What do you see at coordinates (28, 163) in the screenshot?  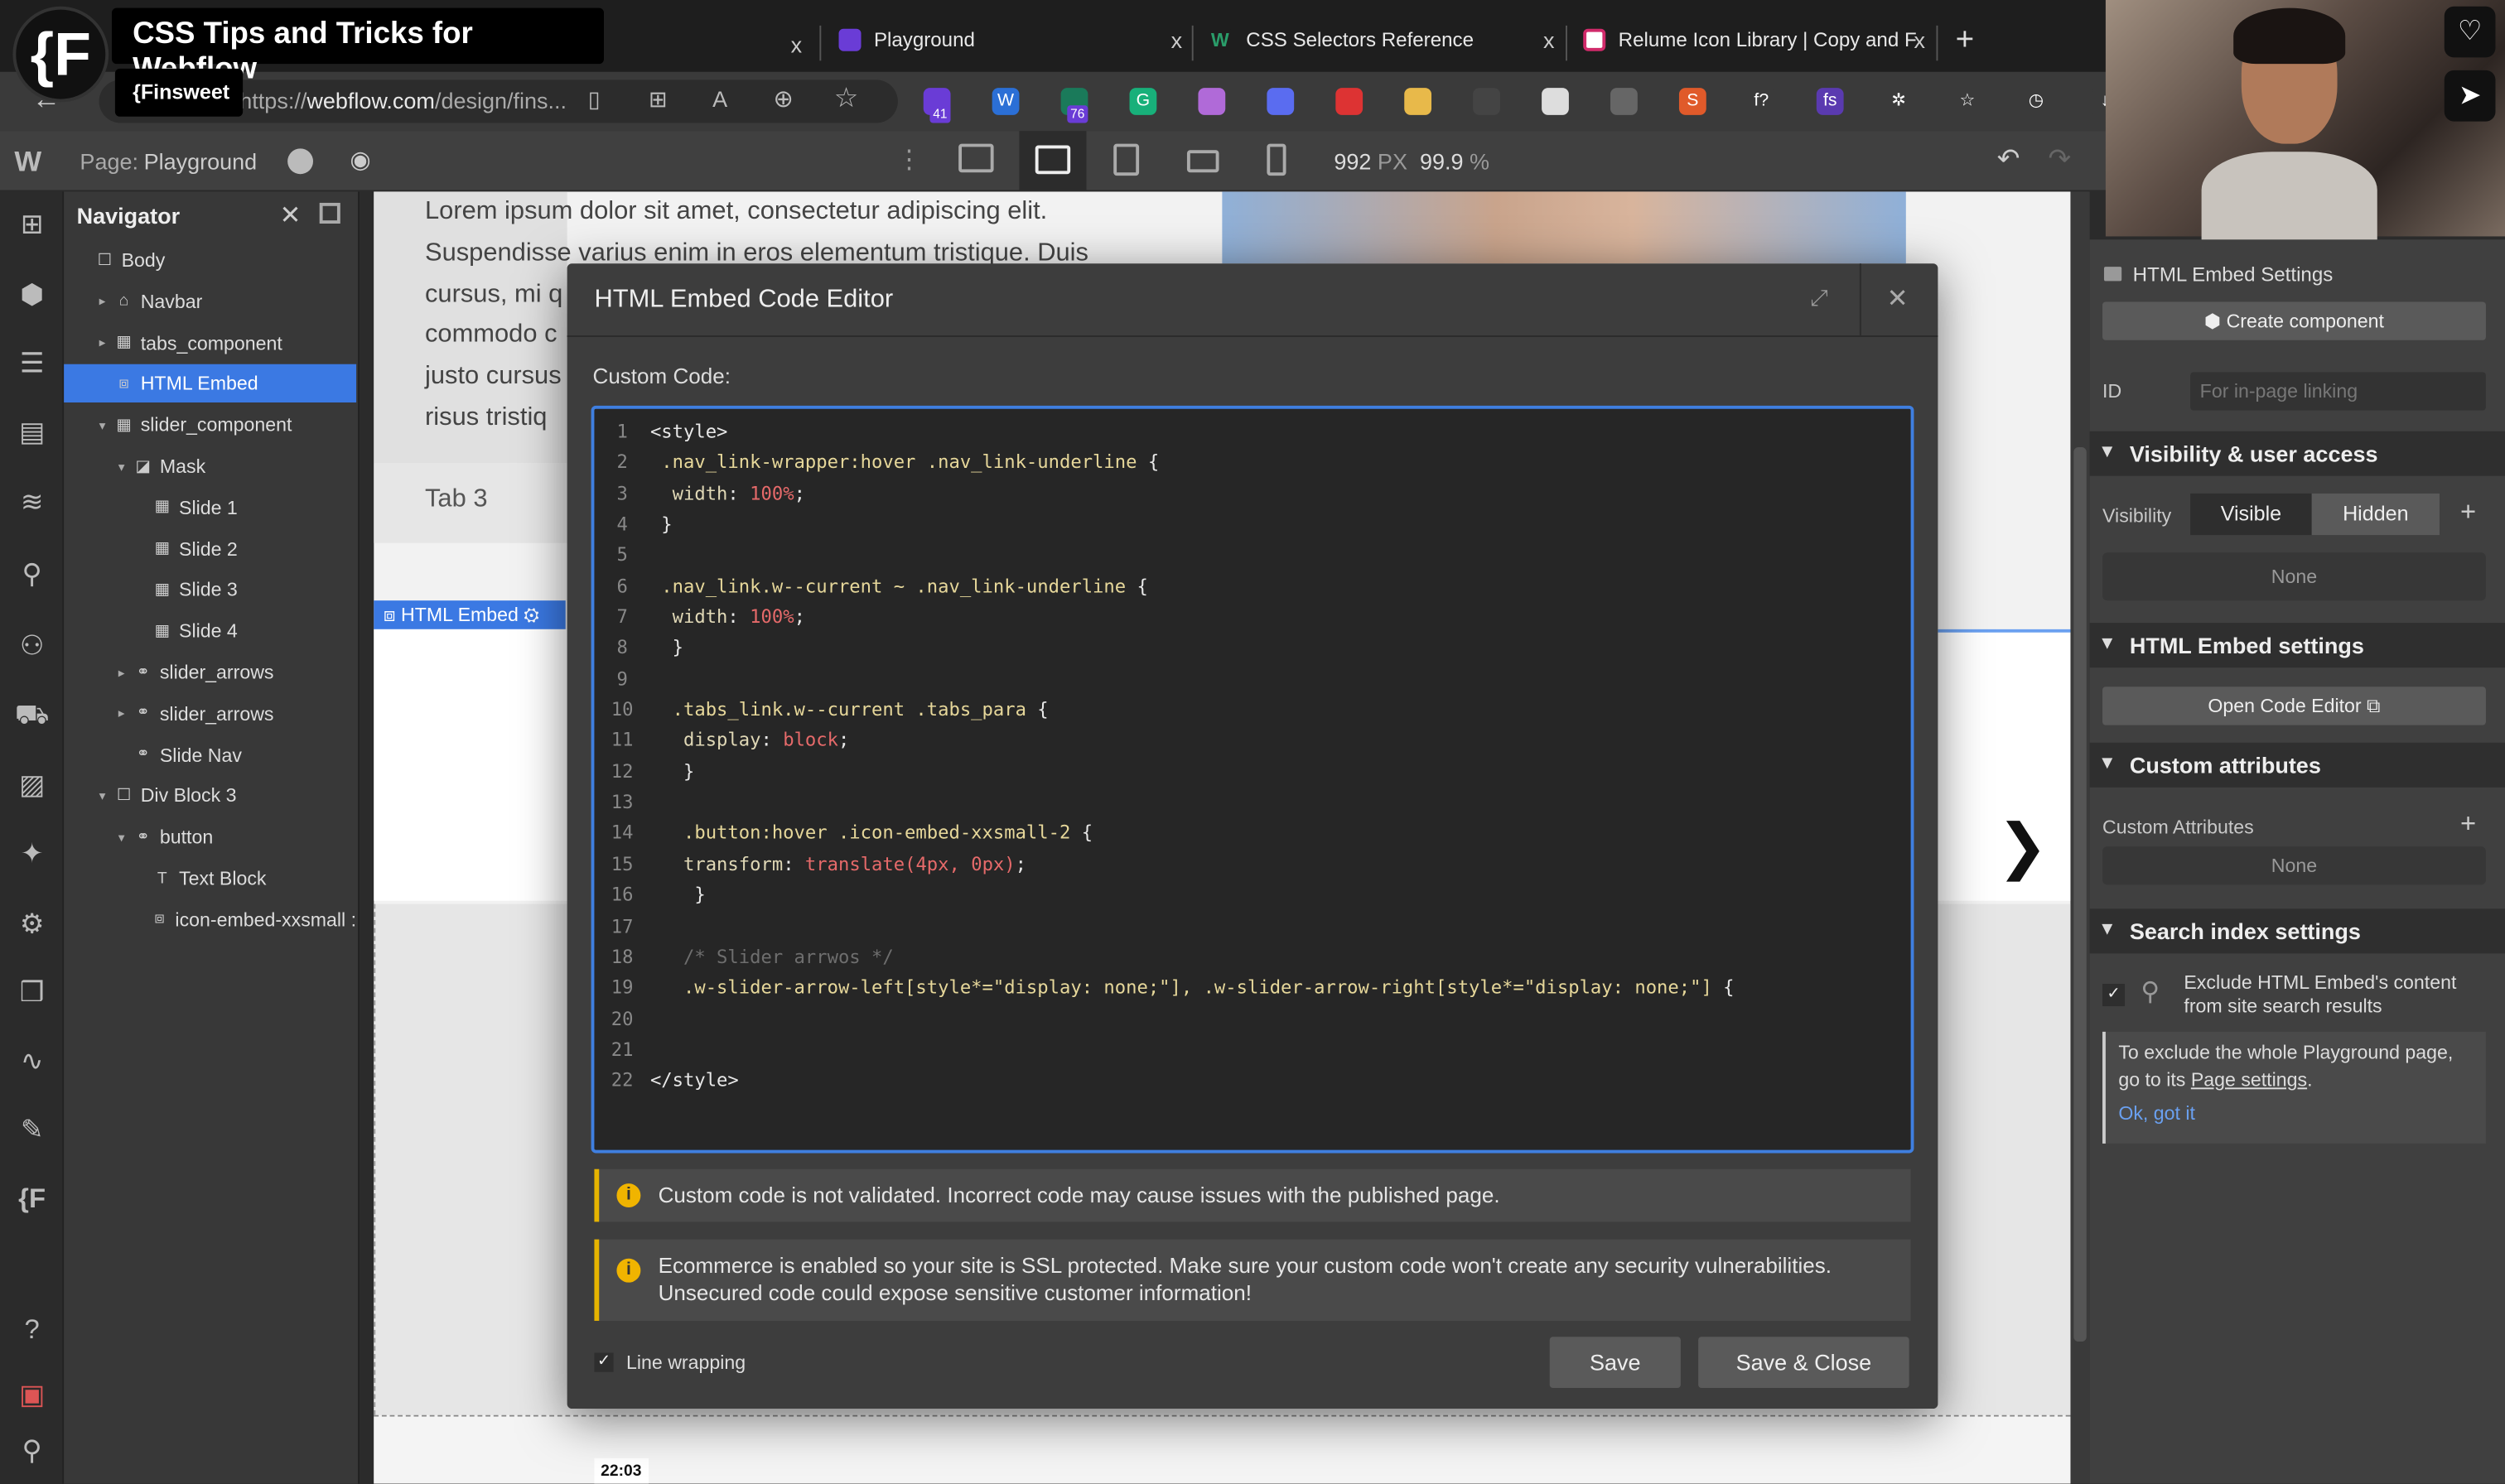 I see `webflow-logo-icon: W` at bounding box center [28, 163].